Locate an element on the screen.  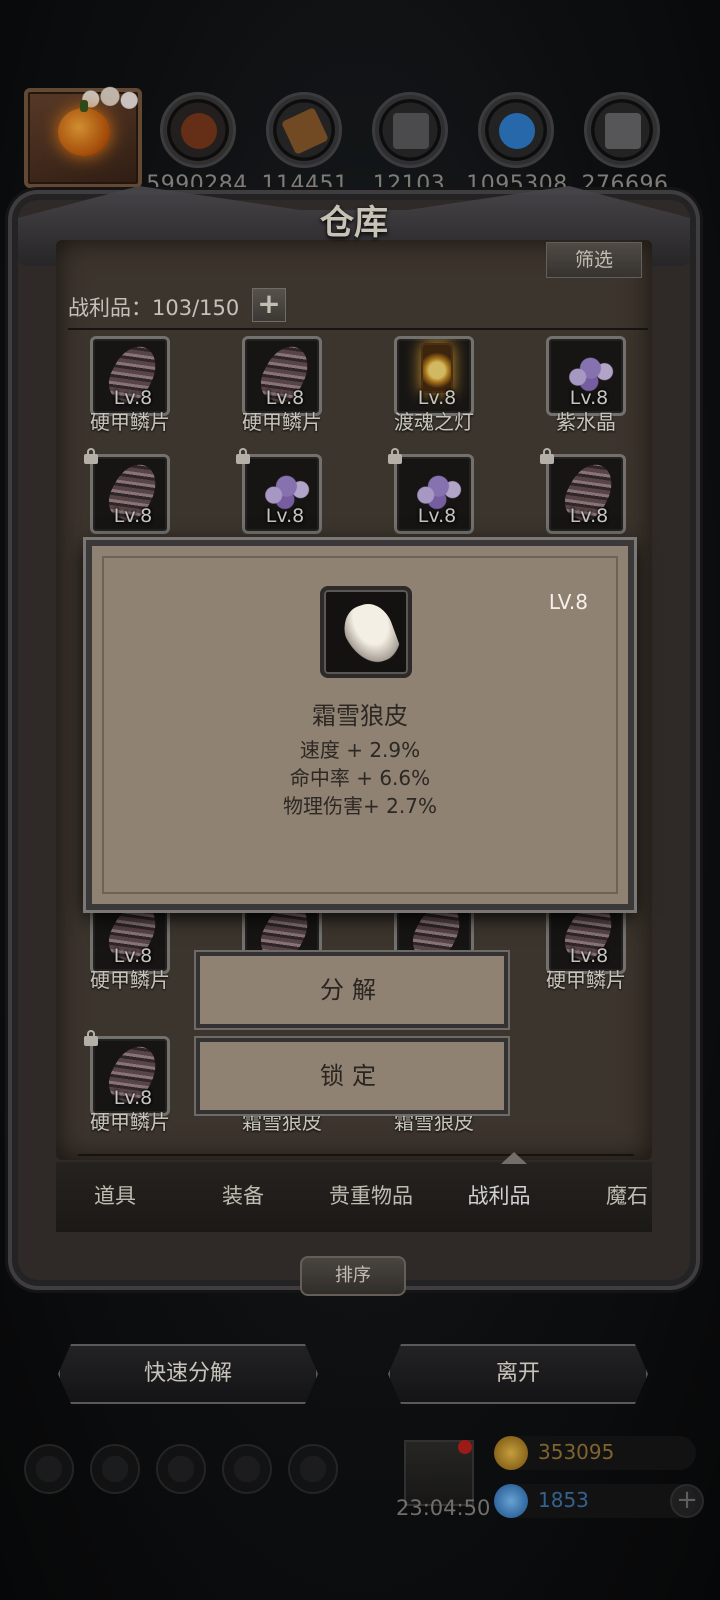
gift-timer: 23:04:50 is located at coordinates (443, 1508).